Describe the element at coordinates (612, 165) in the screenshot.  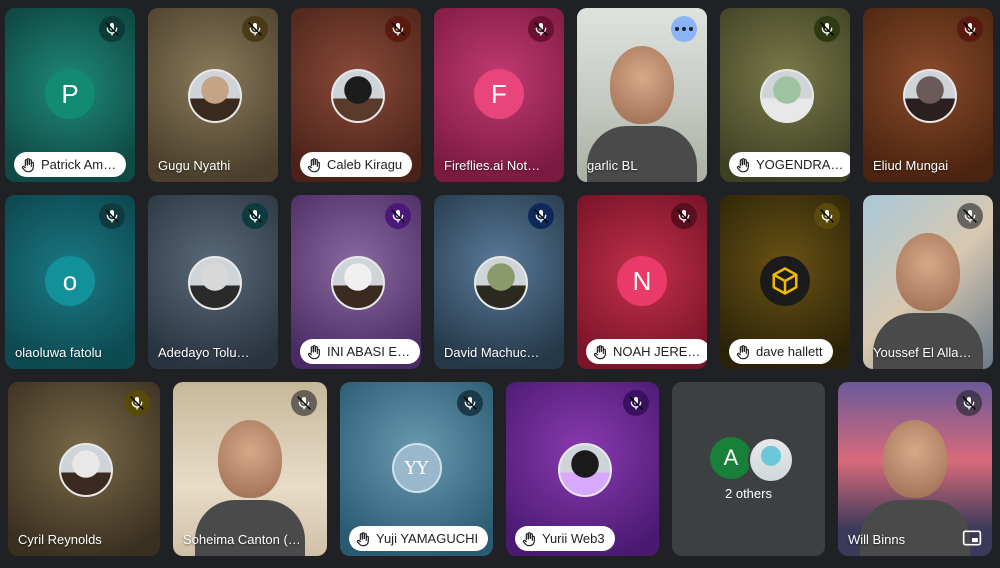
I see `participant-name: garlic BL` at that location.